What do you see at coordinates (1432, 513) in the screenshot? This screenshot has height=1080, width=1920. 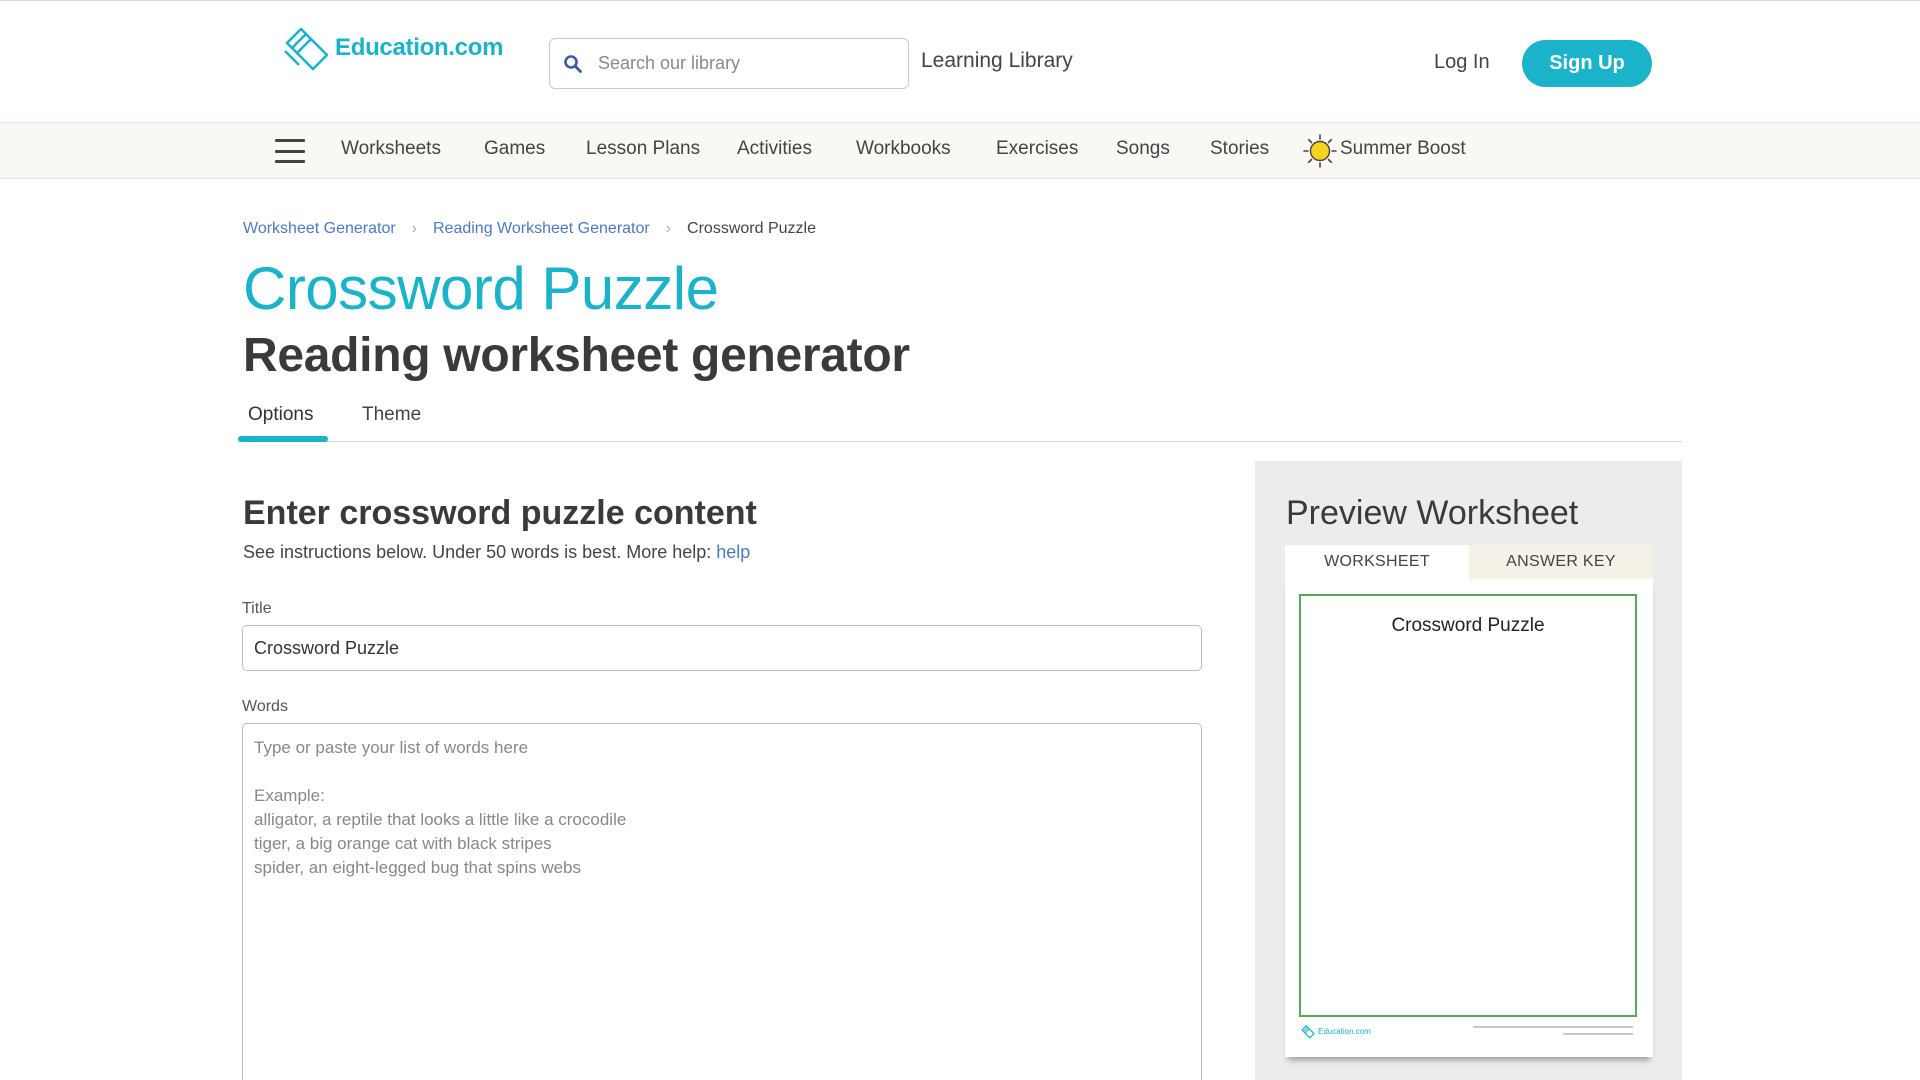 I see `preview-heading: Preview Worksheet` at bounding box center [1432, 513].